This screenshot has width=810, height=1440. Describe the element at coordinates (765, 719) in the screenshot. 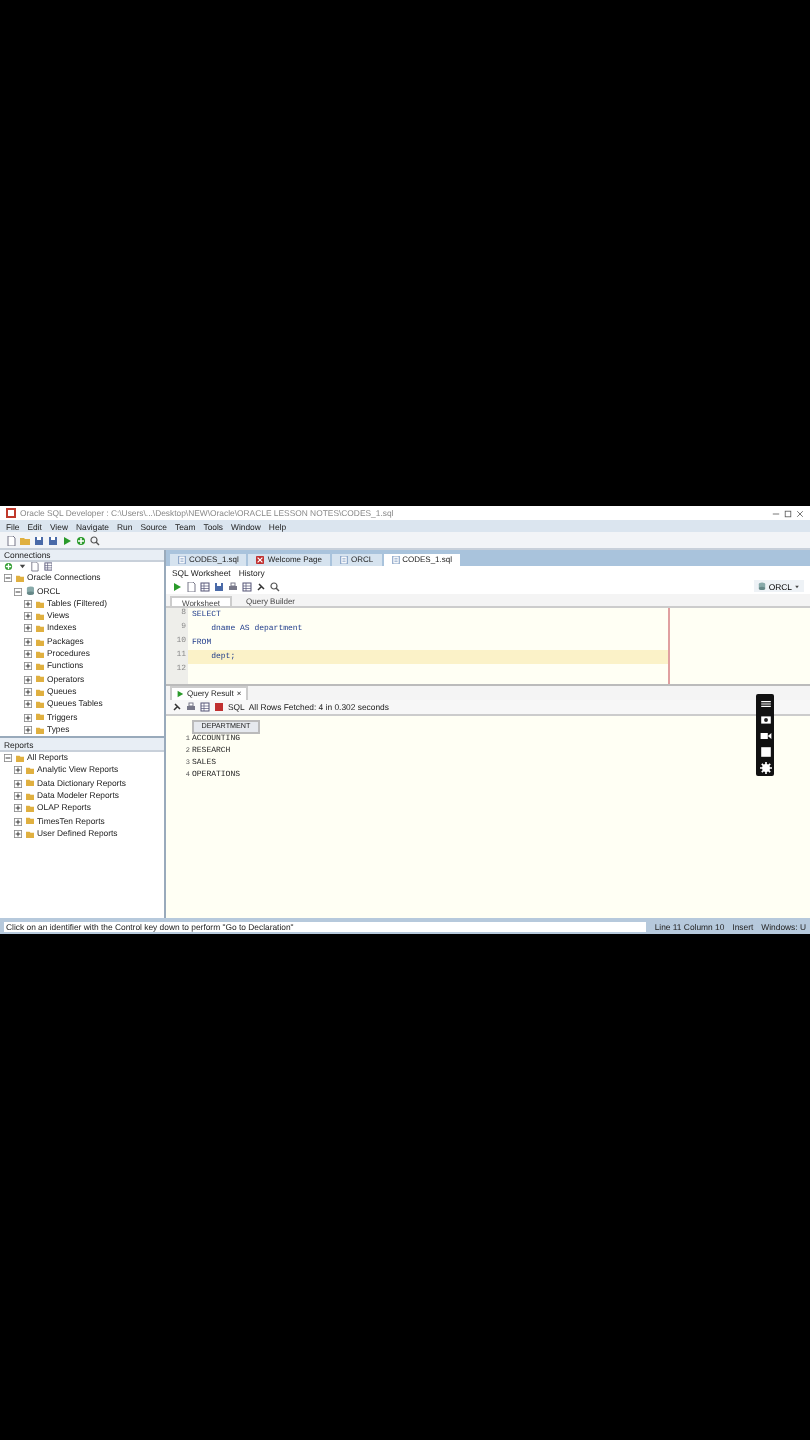

I see `camera-icon` at that location.